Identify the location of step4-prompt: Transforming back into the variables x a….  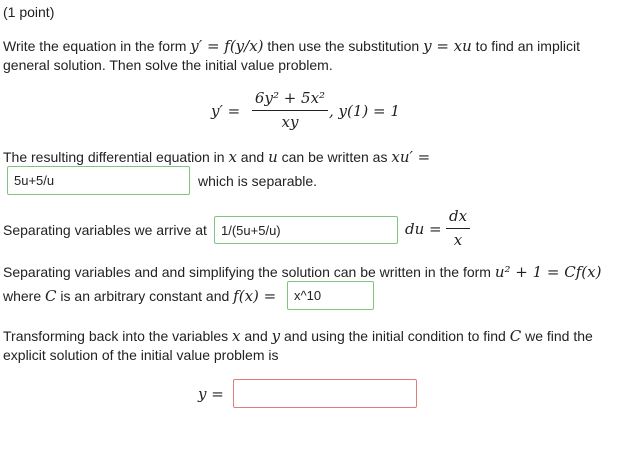
(298, 336).